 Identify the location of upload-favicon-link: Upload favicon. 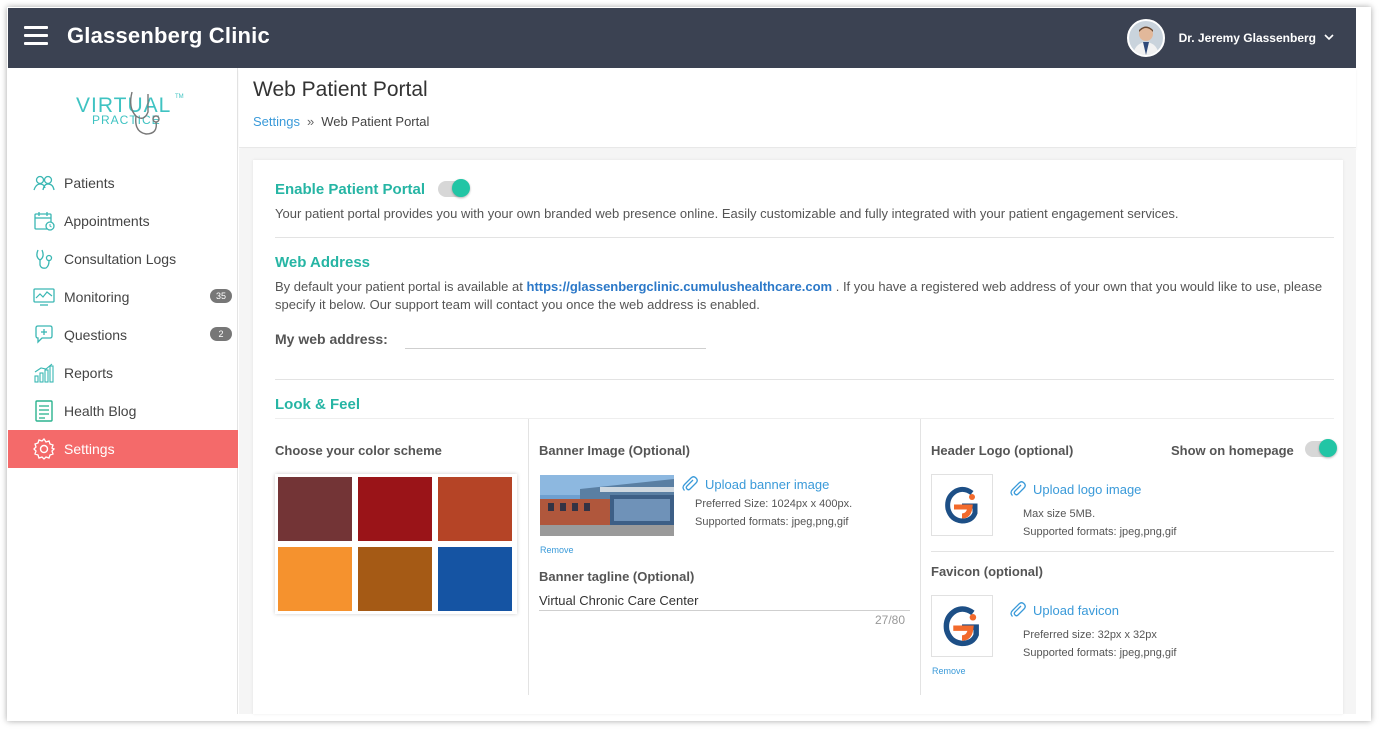
(1064, 610).